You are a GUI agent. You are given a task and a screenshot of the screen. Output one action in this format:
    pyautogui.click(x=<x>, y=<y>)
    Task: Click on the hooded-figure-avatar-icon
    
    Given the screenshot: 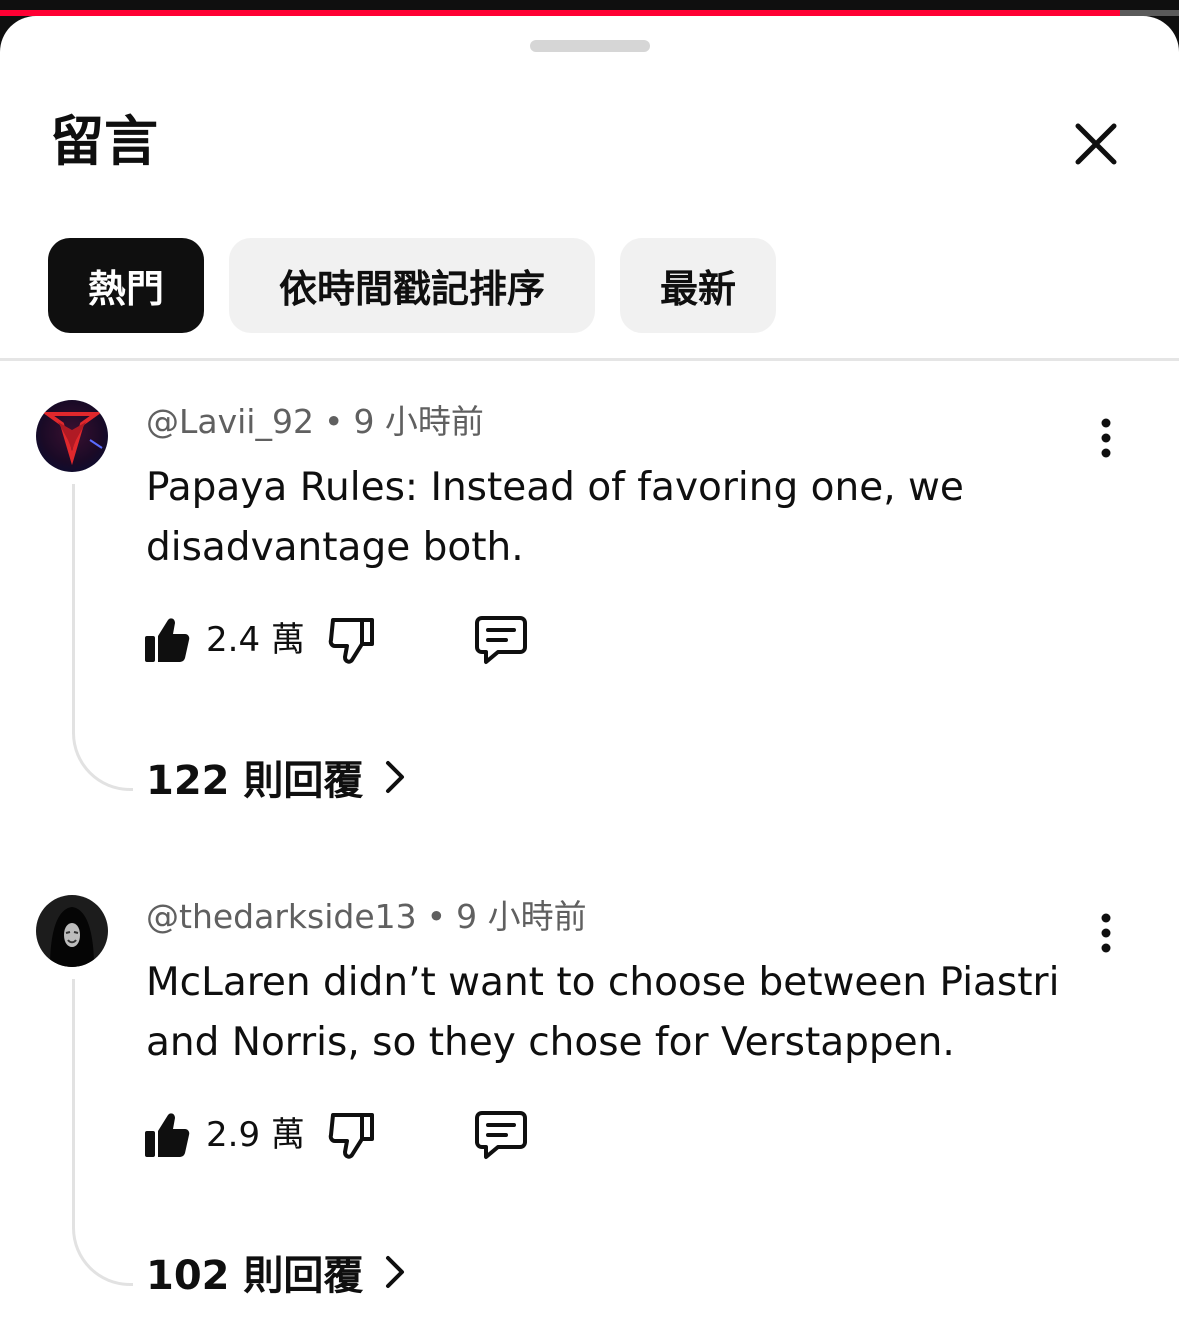 What is the action you would take?
    pyautogui.click(x=72, y=931)
    